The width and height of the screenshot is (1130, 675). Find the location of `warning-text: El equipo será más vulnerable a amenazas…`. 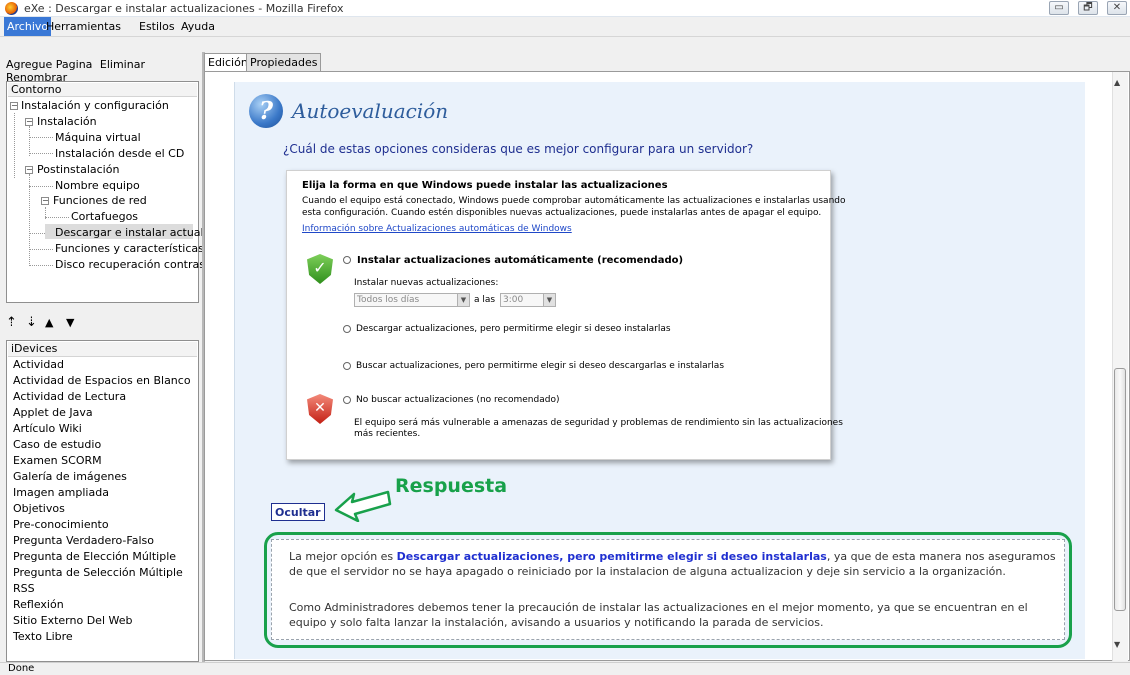

warning-text: El equipo será más vulnerable a amenazas… is located at coordinates (598, 423).